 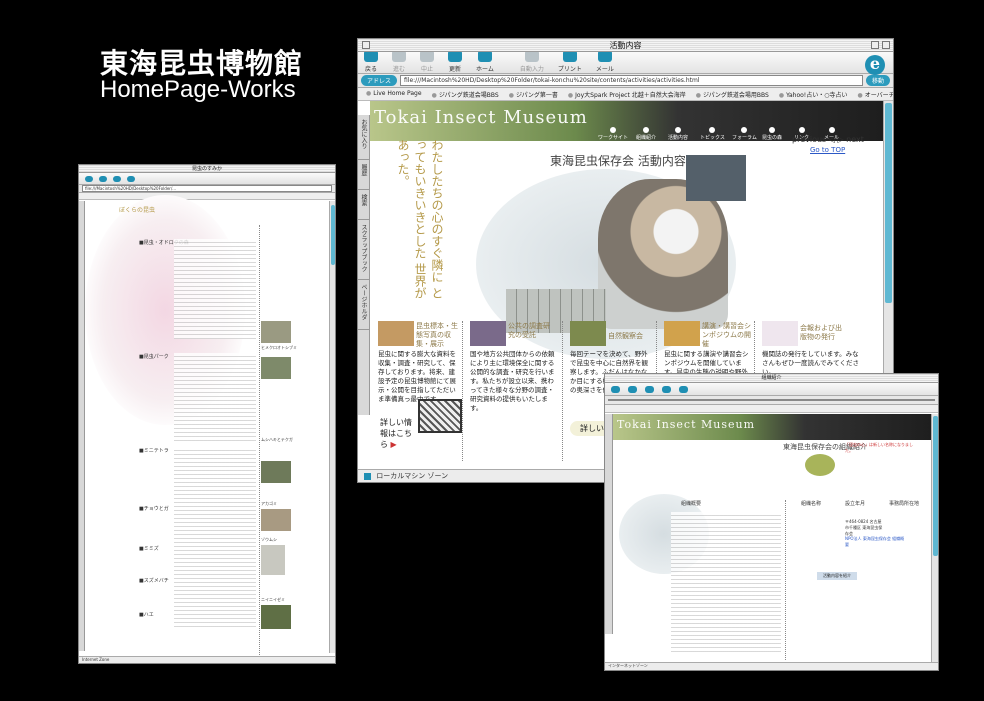 I want to click on autofill-label: 自動入力, so click(x=531, y=69).